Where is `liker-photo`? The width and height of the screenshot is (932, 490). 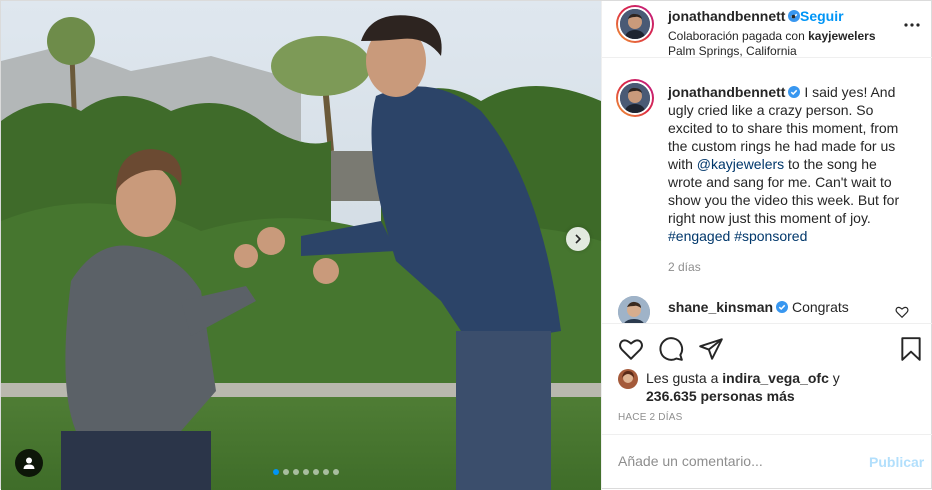
liker-photo is located at coordinates (628, 379).